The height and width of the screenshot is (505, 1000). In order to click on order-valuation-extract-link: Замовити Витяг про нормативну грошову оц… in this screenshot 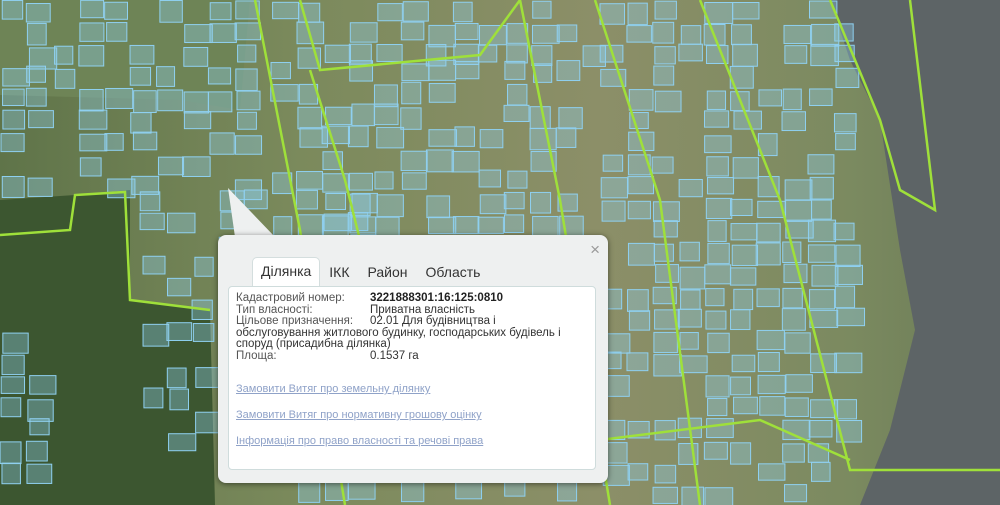, I will do `click(359, 415)`.